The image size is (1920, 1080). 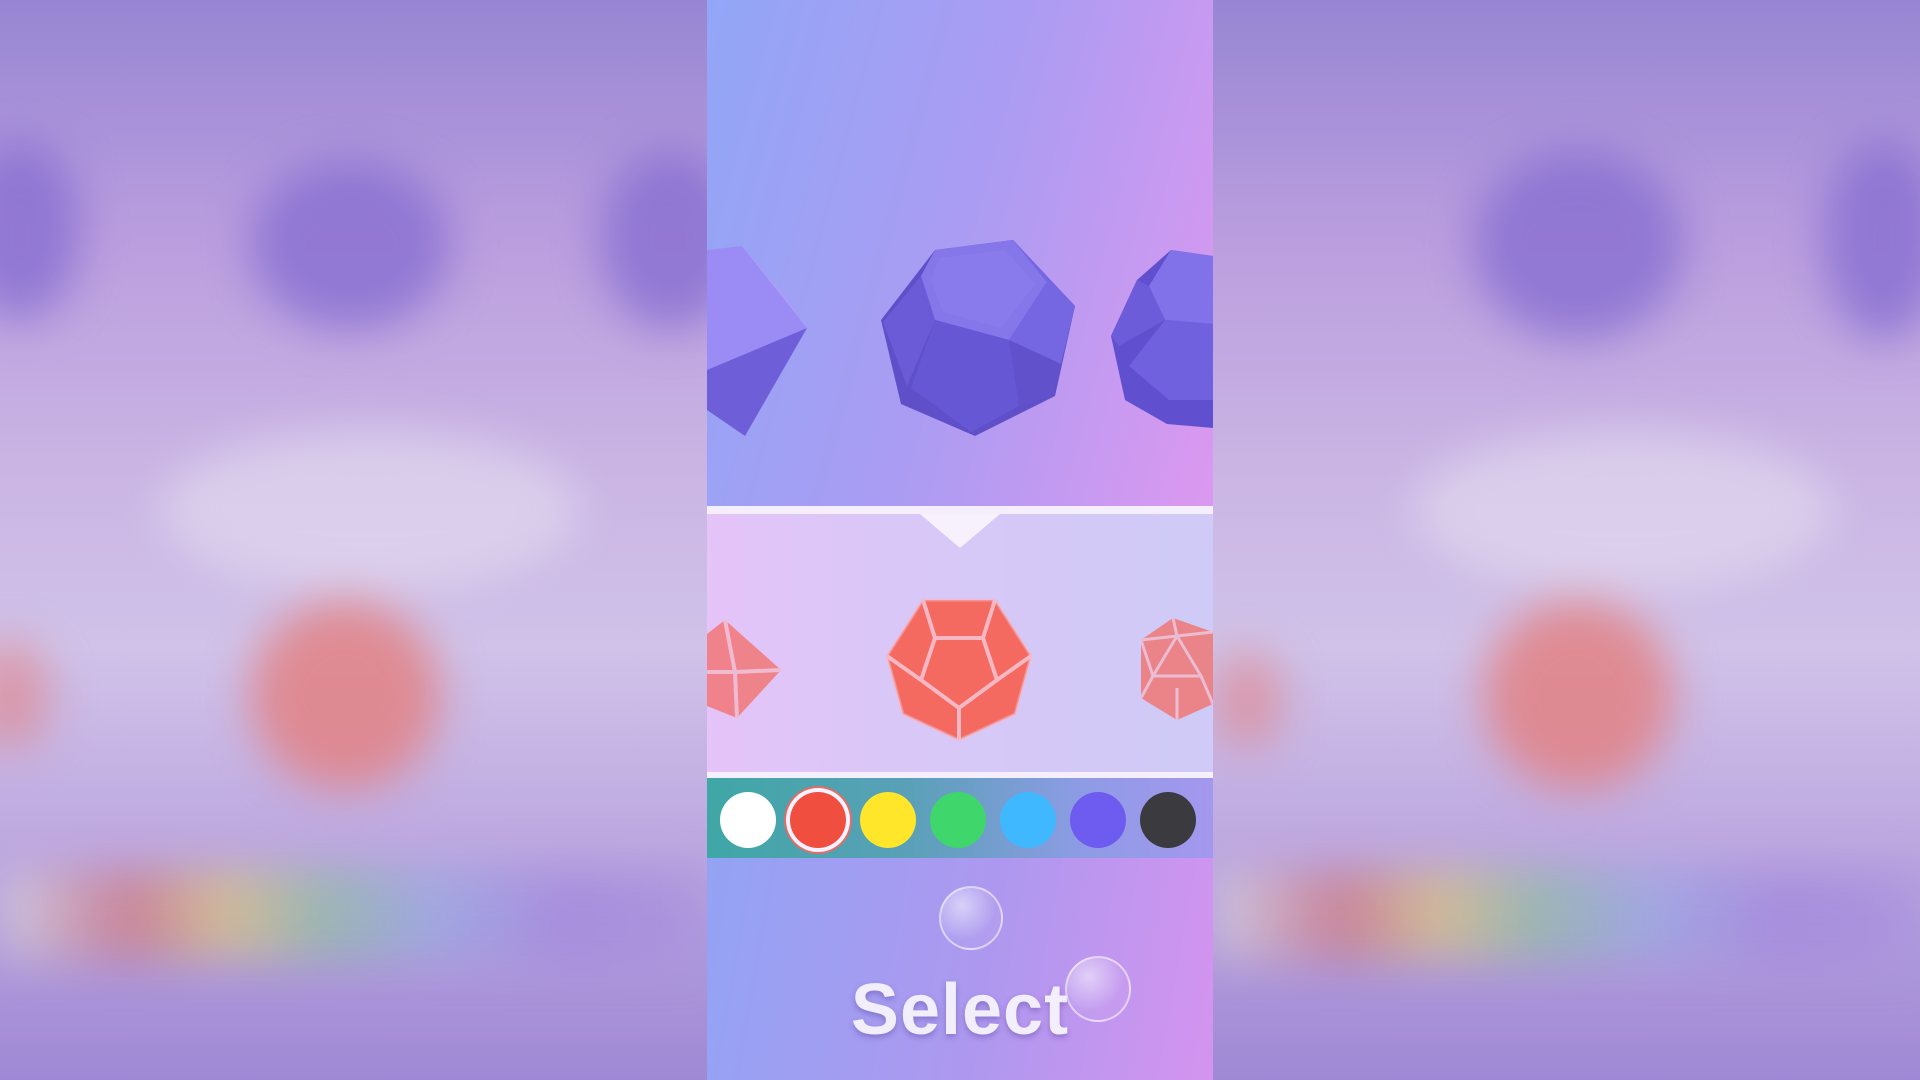 What do you see at coordinates (1028, 820) in the screenshot?
I see `swatch-light-blue` at bounding box center [1028, 820].